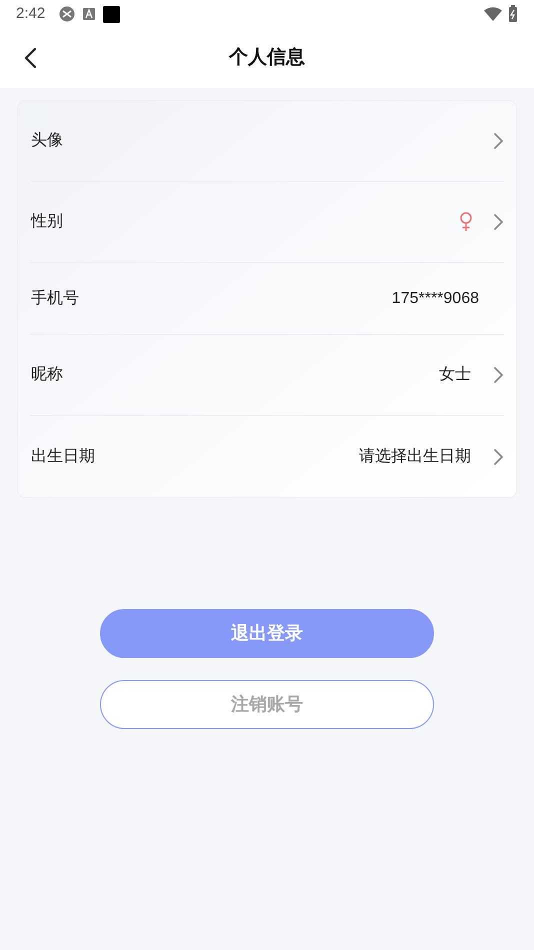 This screenshot has width=534, height=950. I want to click on row-label: 手机号, so click(55, 298).